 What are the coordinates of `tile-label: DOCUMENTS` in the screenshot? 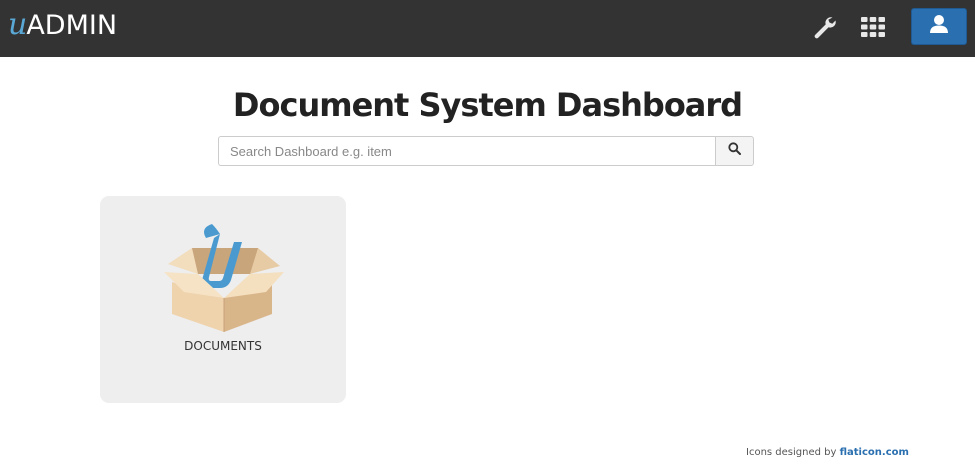 It's located at (223, 346).